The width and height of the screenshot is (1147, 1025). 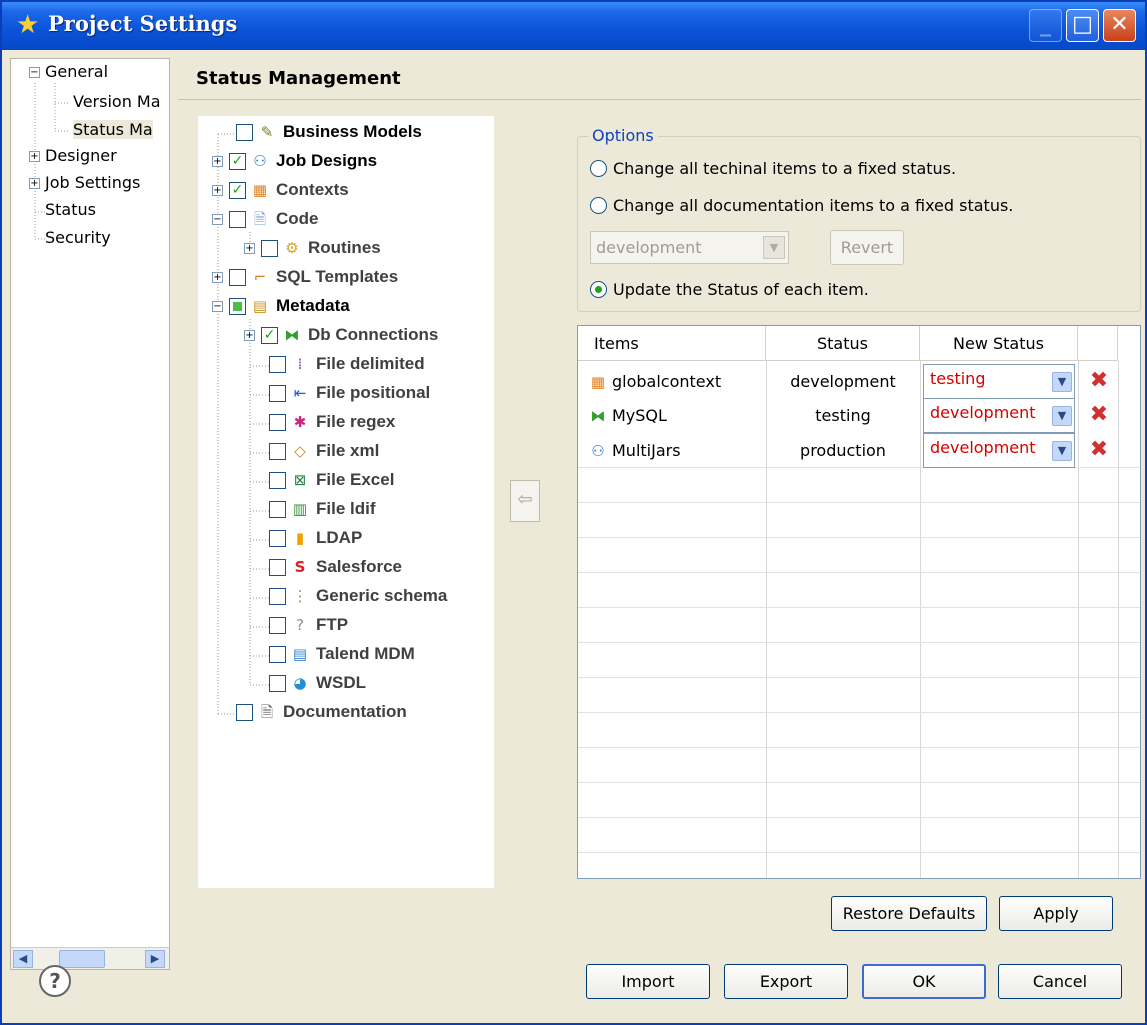 I want to click on close-button: ✕, so click(x=1119, y=25).